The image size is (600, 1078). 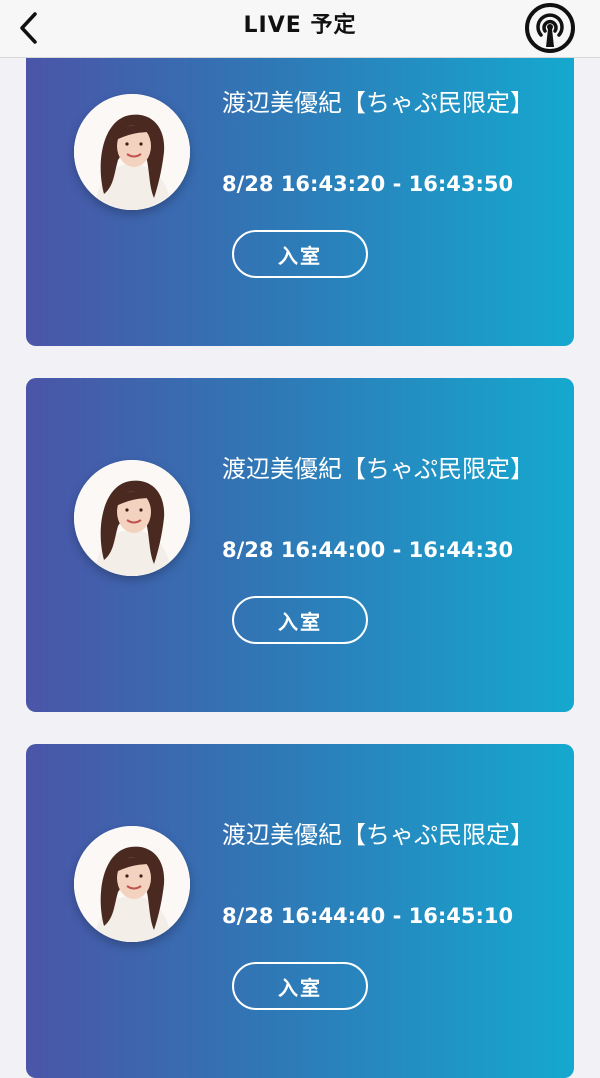 What do you see at coordinates (300, 25) in the screenshot?
I see `page-title: LIVE 予定` at bounding box center [300, 25].